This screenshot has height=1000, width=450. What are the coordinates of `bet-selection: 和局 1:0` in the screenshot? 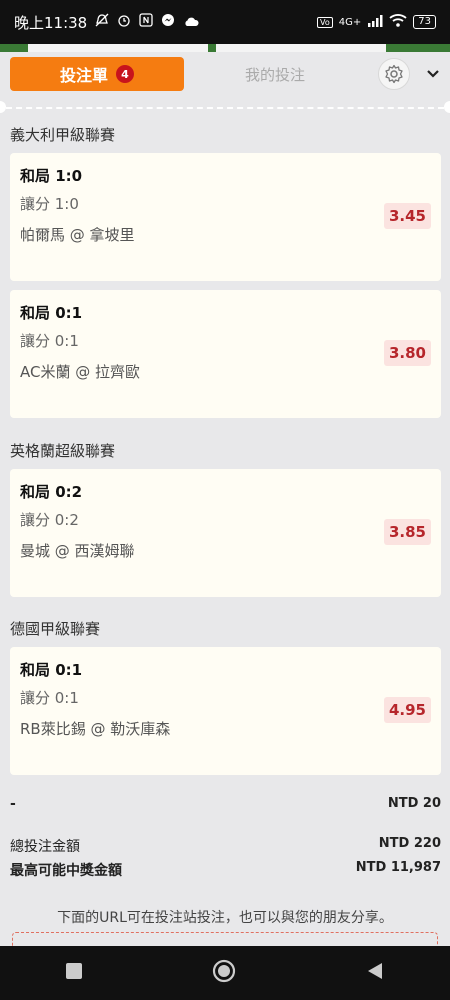 It's located at (51, 176).